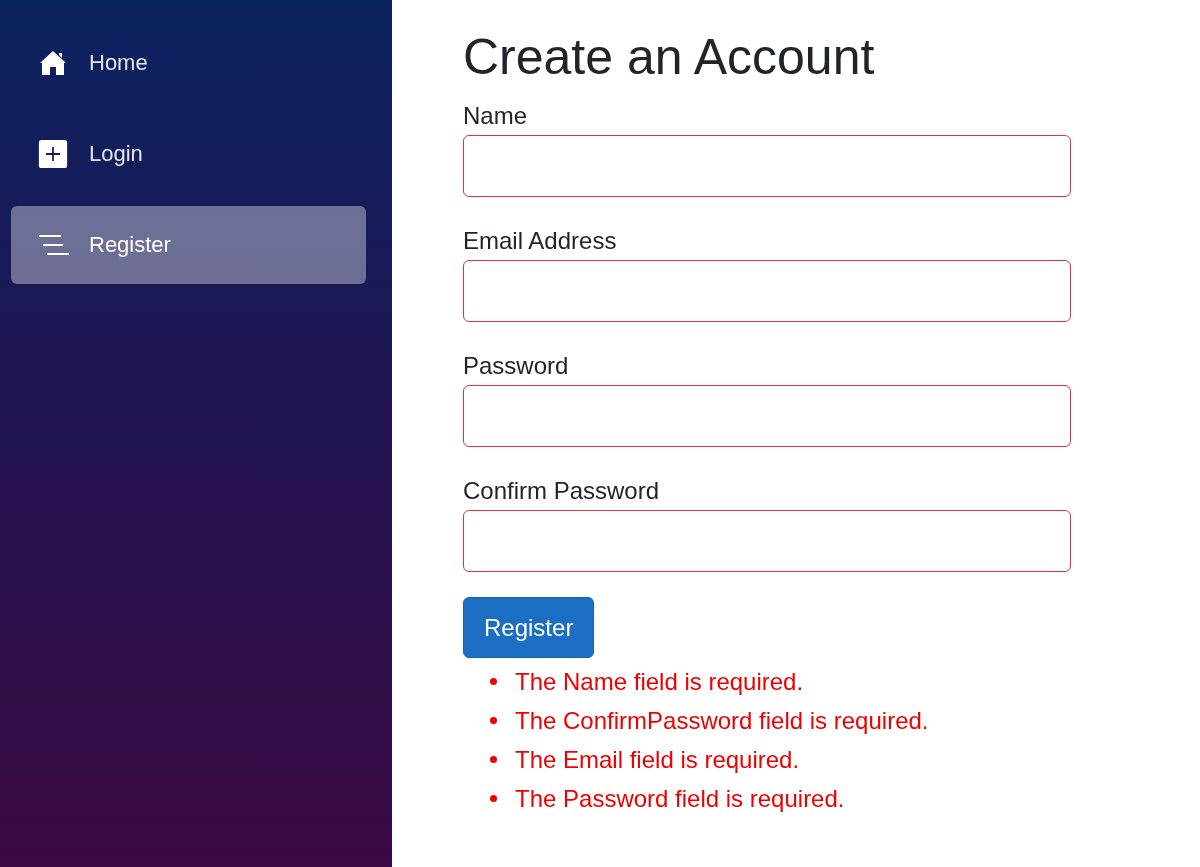 This screenshot has height=867, width=1200. Describe the element at coordinates (540, 241) in the screenshot. I see `field-label: Email Address` at that location.